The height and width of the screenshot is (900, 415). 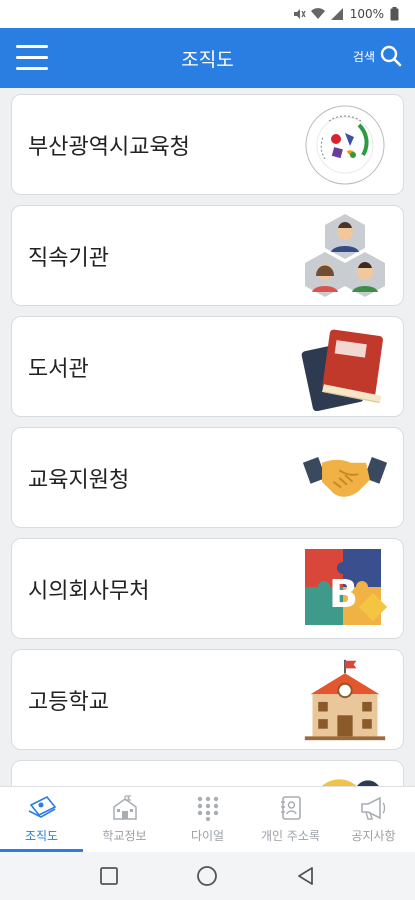 I want to click on school-icon, so click(x=124, y=807).